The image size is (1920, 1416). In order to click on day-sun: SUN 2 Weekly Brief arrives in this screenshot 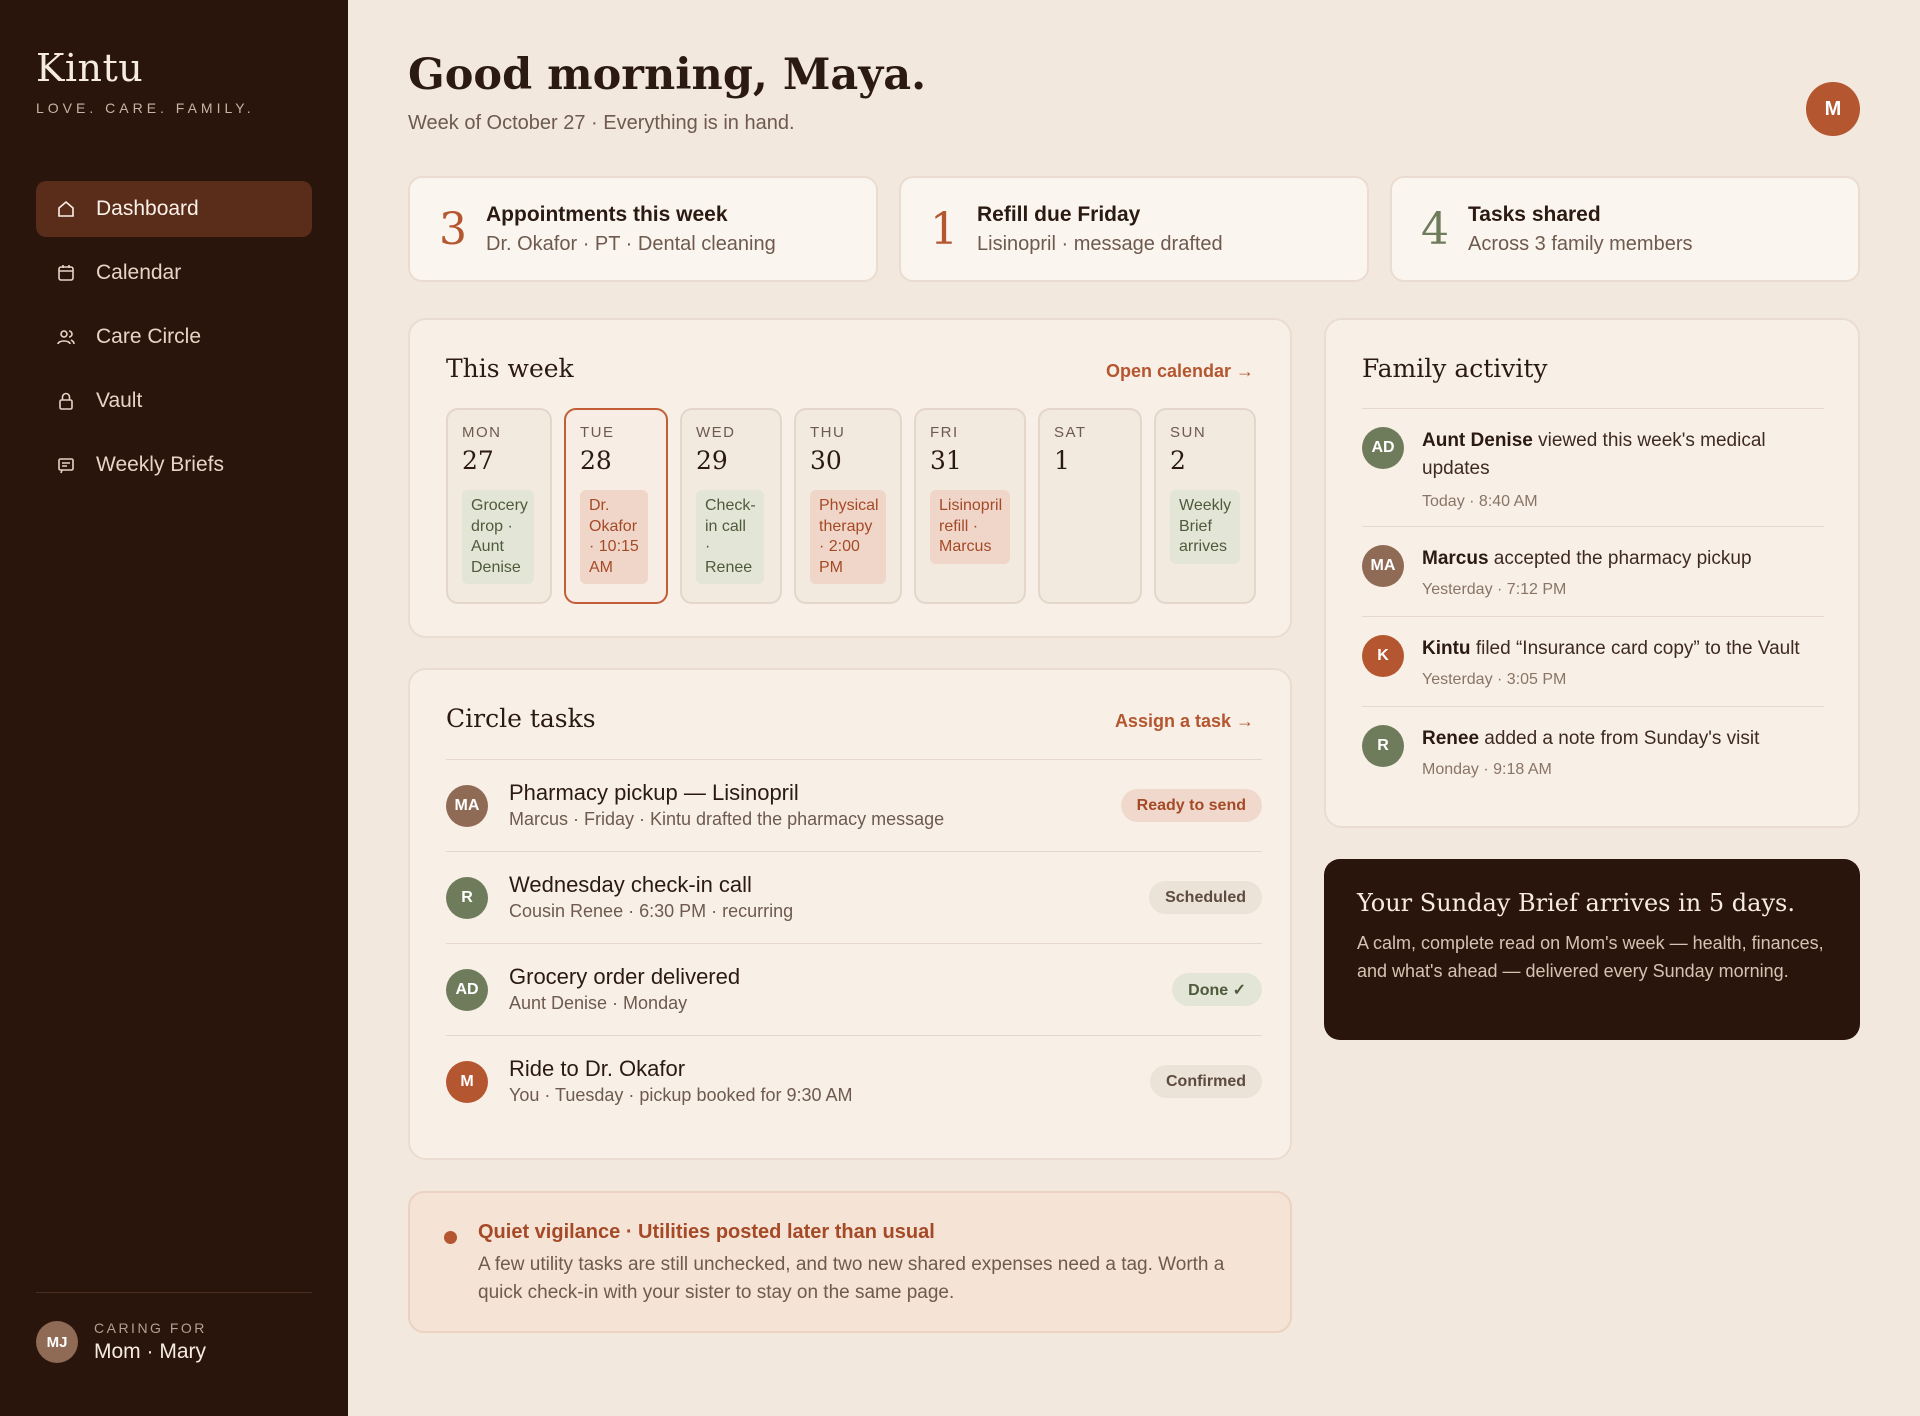, I will do `click(1205, 506)`.